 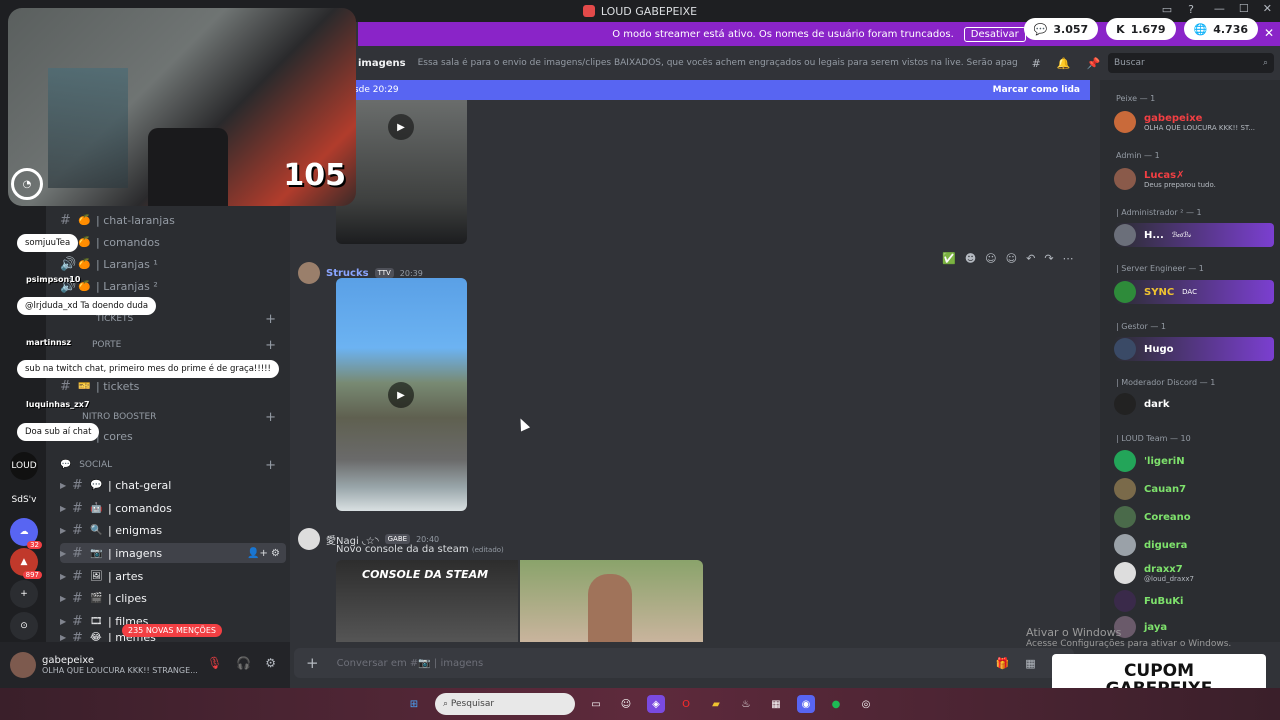 I want to click on channel-settings-icons: 👤+ ⚙, so click(x=263, y=553).